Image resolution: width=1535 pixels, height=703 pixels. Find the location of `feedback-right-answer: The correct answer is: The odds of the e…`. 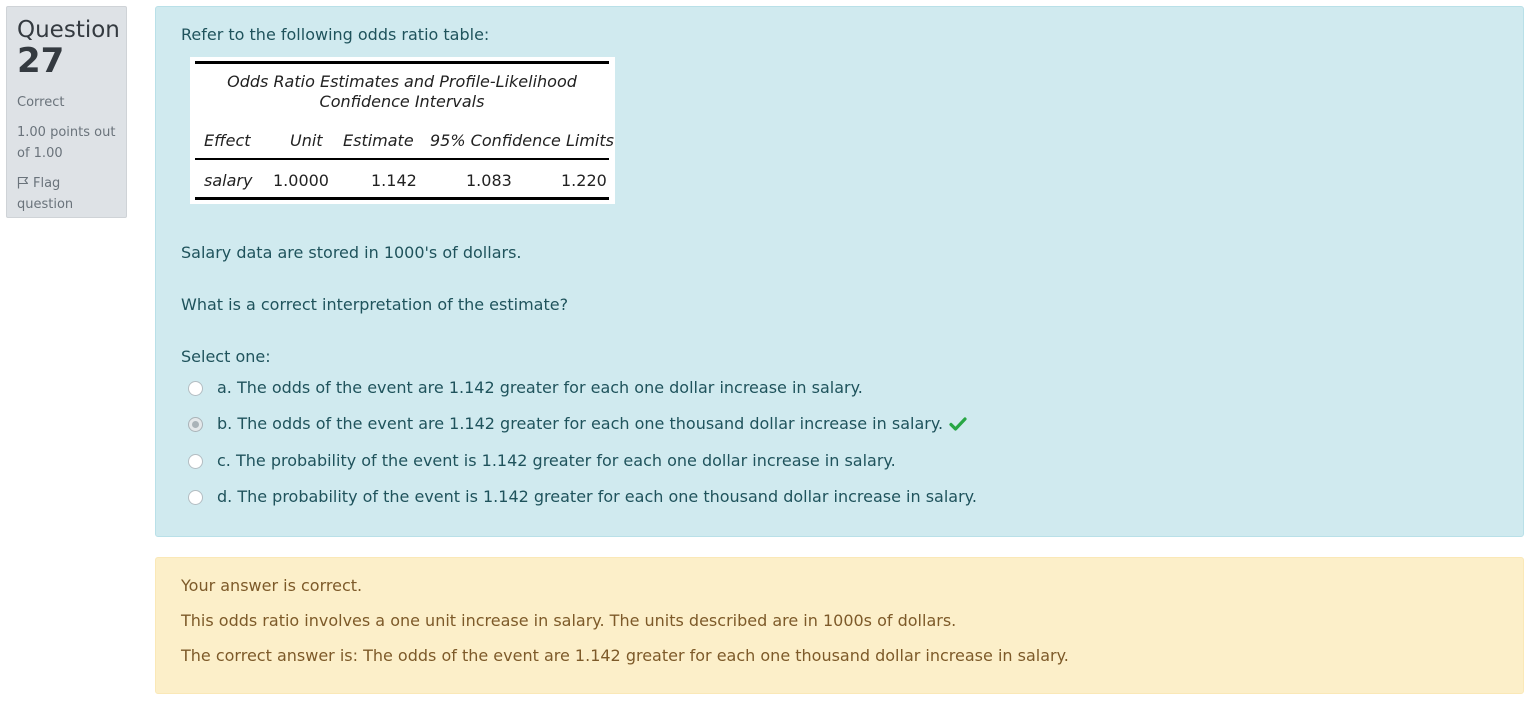

feedback-right-answer: The correct answer is: The odds of the e… is located at coordinates (625, 655).